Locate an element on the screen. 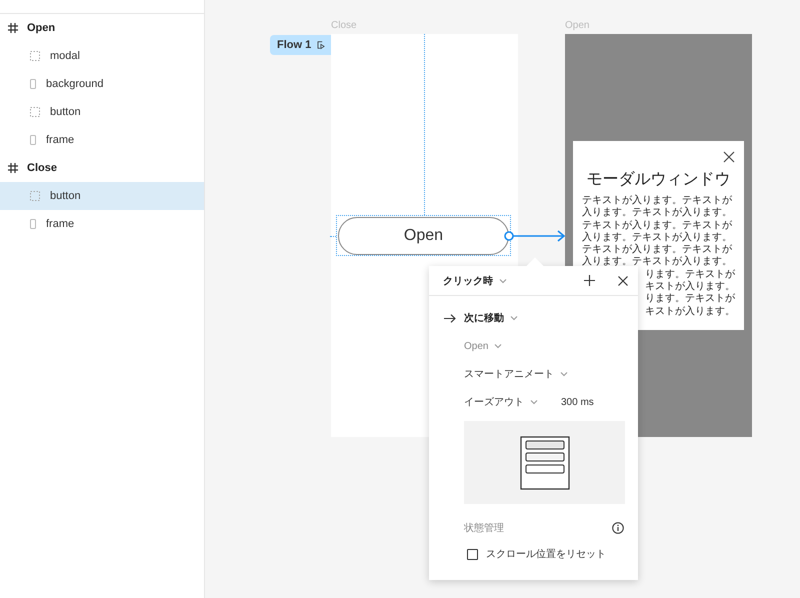 The image size is (800, 598). screen-drawing is located at coordinates (545, 463).